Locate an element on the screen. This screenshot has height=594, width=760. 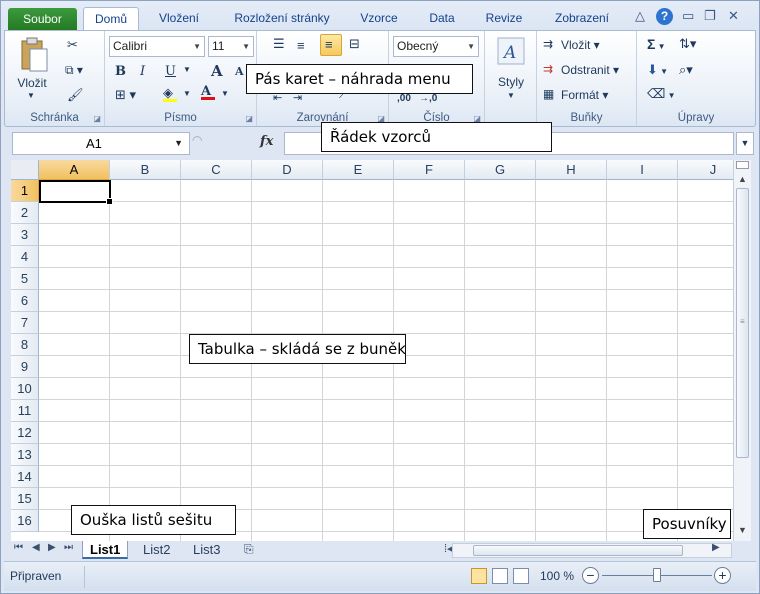
tab-page-layout: Rozložení stránky is located at coordinates (282, 19).